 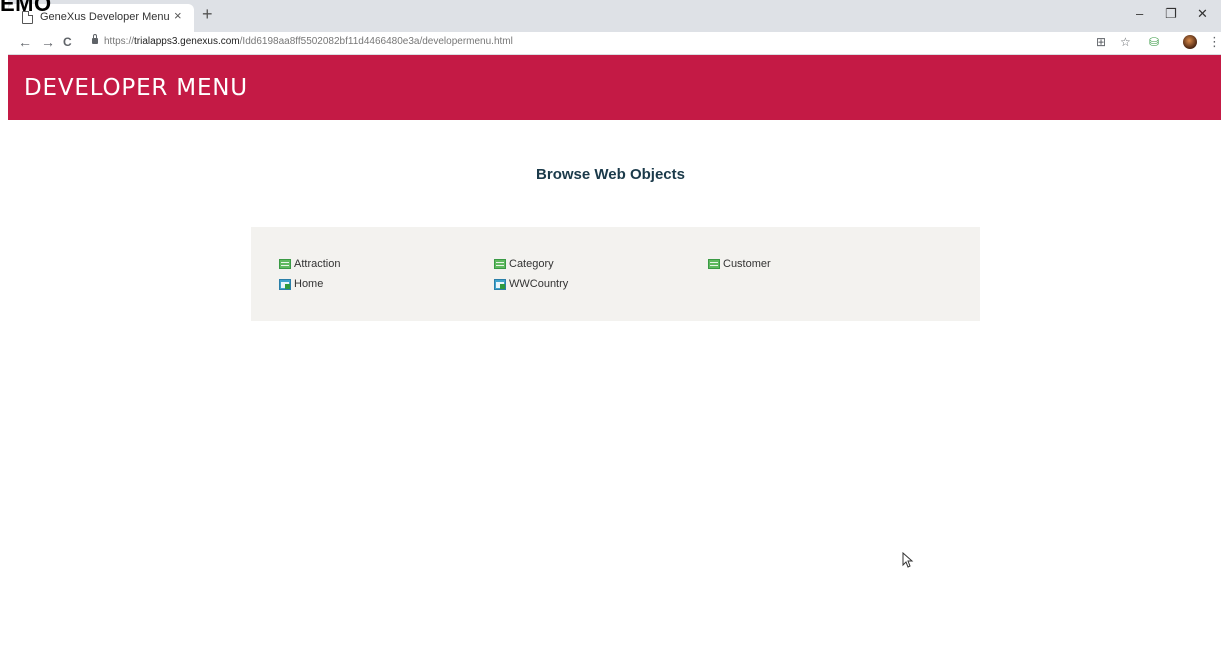 I want to click on lock-icon, so click(x=95, y=39).